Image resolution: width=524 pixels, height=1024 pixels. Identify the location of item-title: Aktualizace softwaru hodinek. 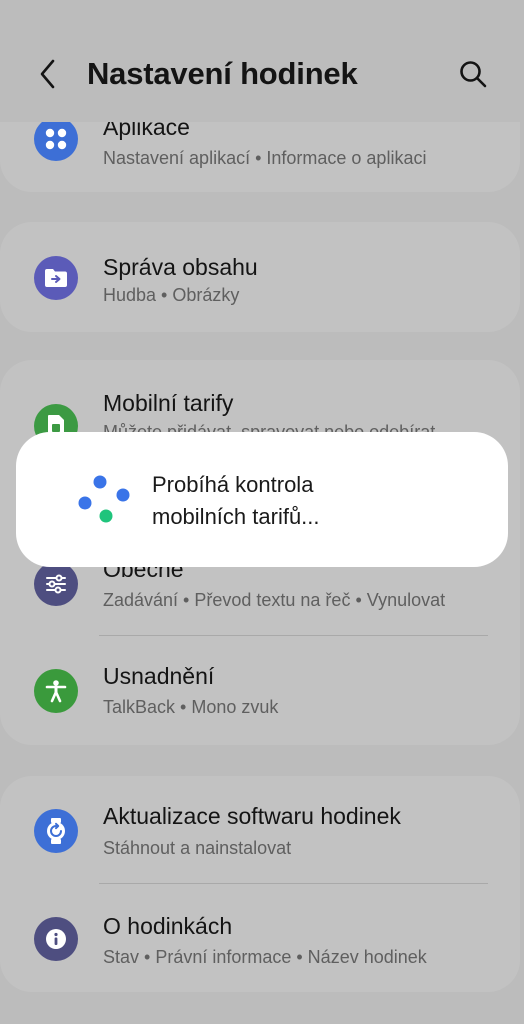
(252, 816).